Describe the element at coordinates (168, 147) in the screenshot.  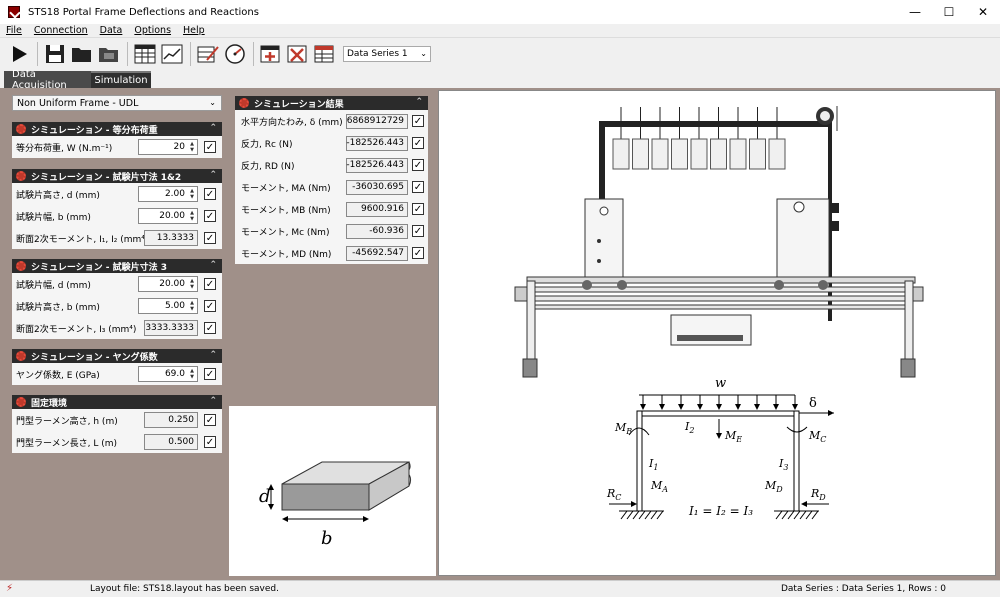
I see `udl-input: 20 ▲ ▼` at that location.